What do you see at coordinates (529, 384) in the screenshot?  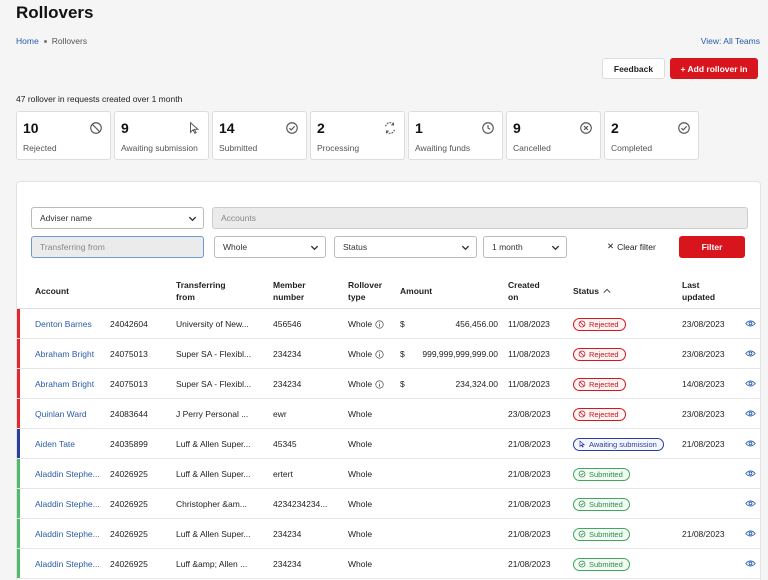 I see `created-on: 11/08/2023` at bounding box center [529, 384].